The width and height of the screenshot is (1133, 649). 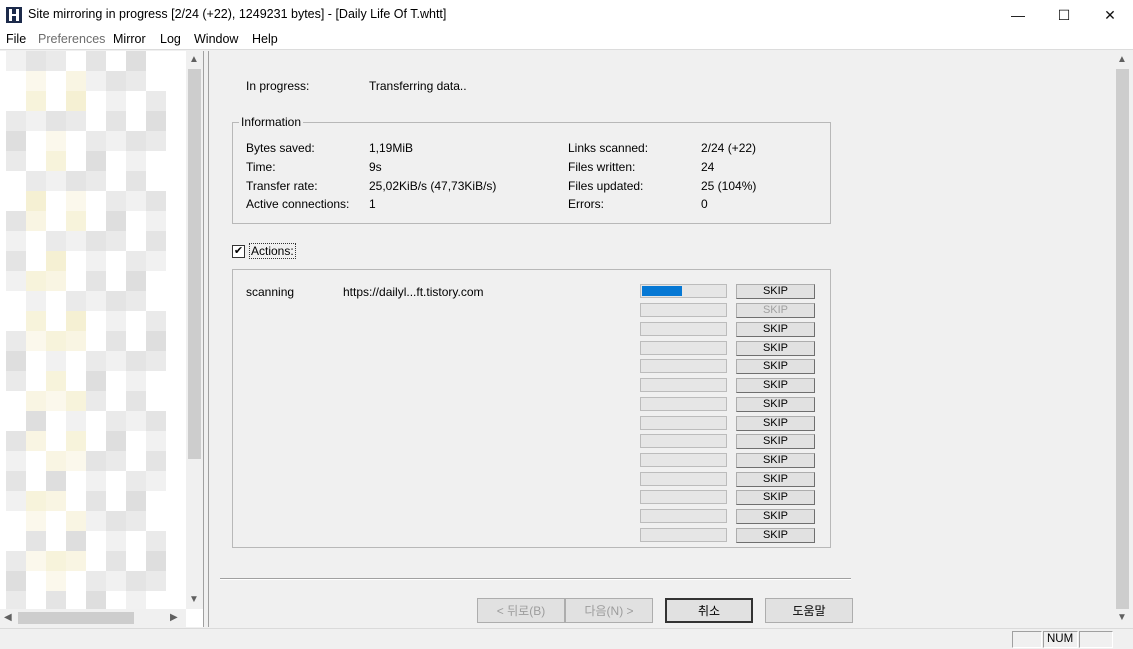 I want to click on menu-mirror: Mirror, so click(x=129, y=39).